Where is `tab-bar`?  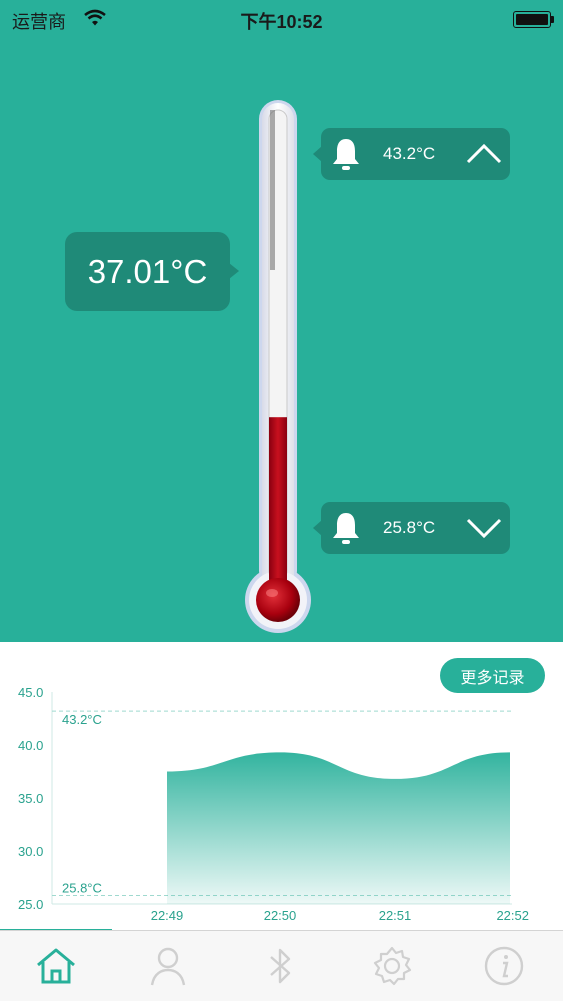 tab-bar is located at coordinates (281, 965).